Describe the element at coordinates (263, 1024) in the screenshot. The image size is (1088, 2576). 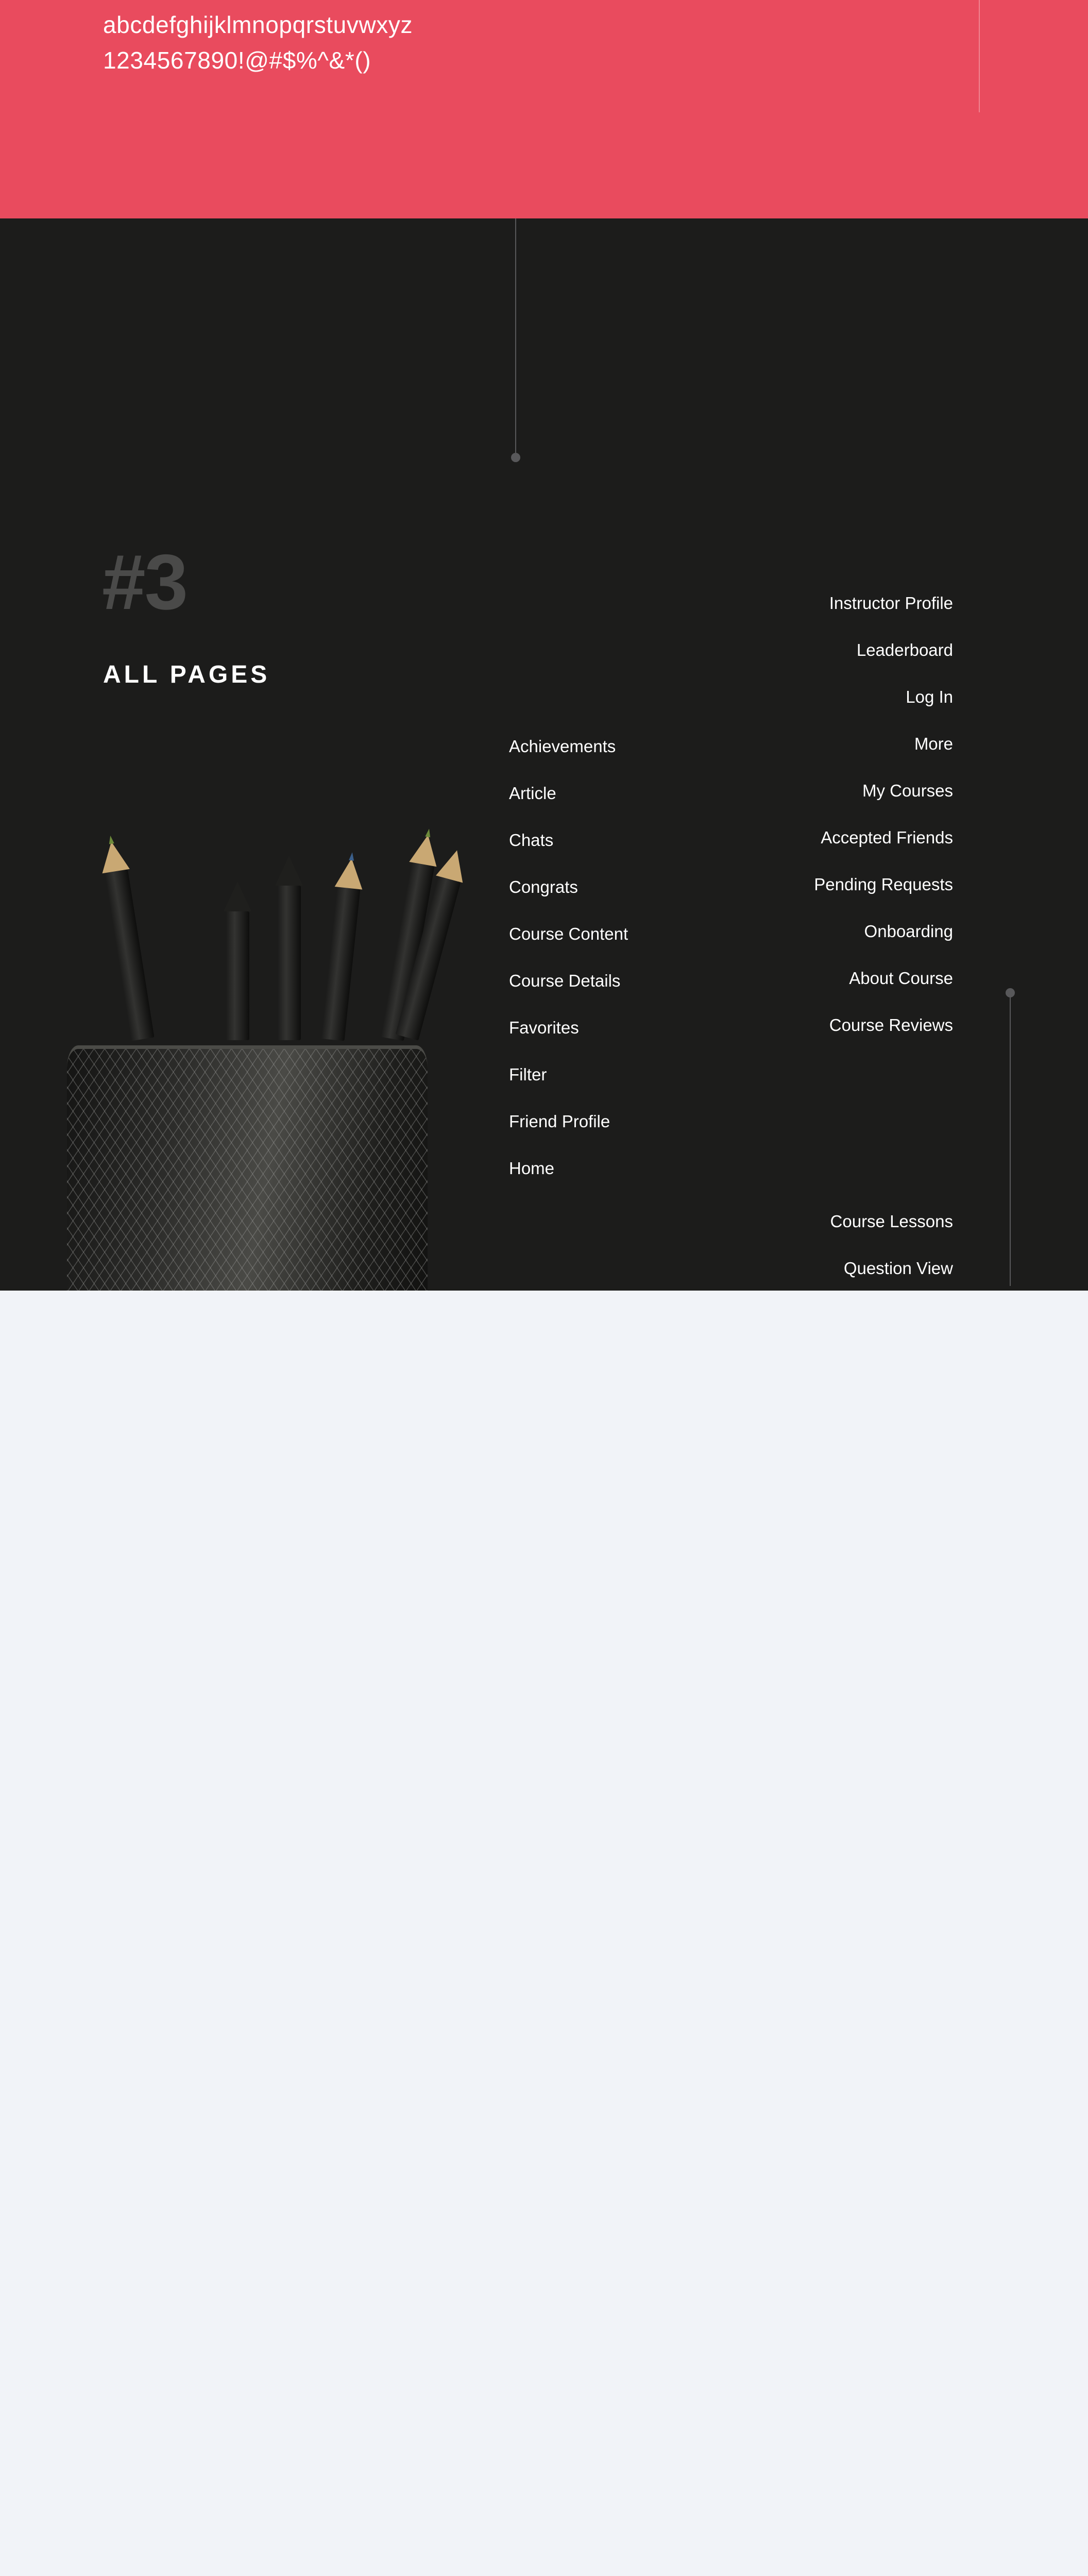
I see `pencil-holder-image` at that location.